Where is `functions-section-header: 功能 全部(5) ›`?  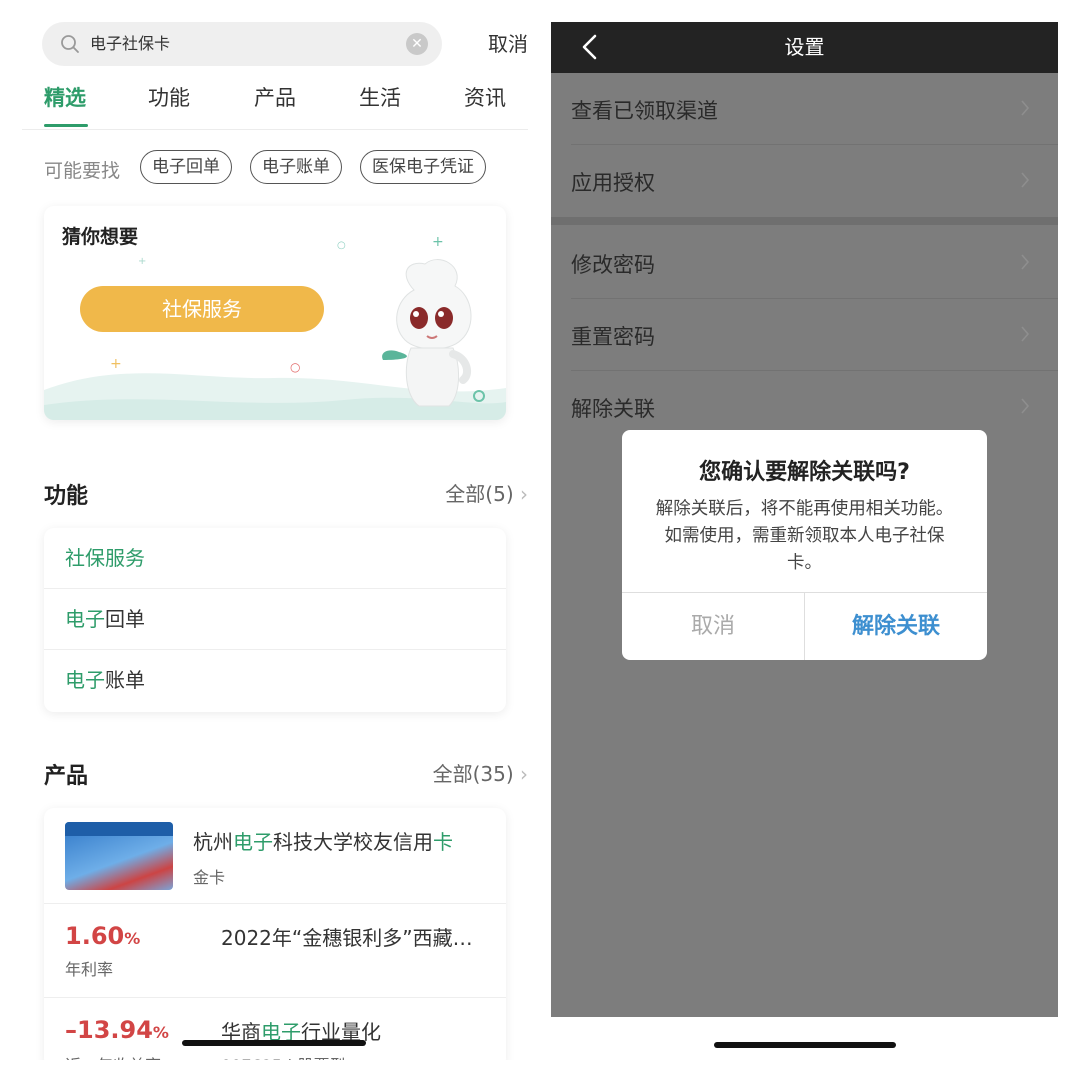 functions-section-header: 功能 全部(5) › is located at coordinates (286, 492).